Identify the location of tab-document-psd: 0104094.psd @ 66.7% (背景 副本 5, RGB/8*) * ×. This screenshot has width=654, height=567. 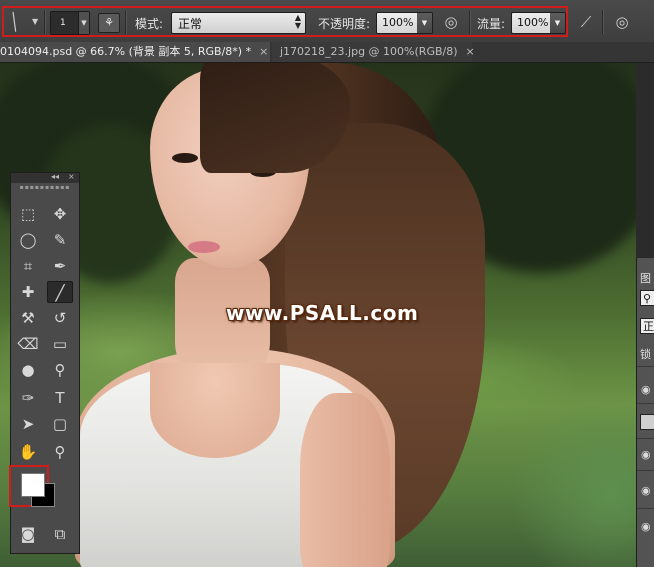
(135, 52).